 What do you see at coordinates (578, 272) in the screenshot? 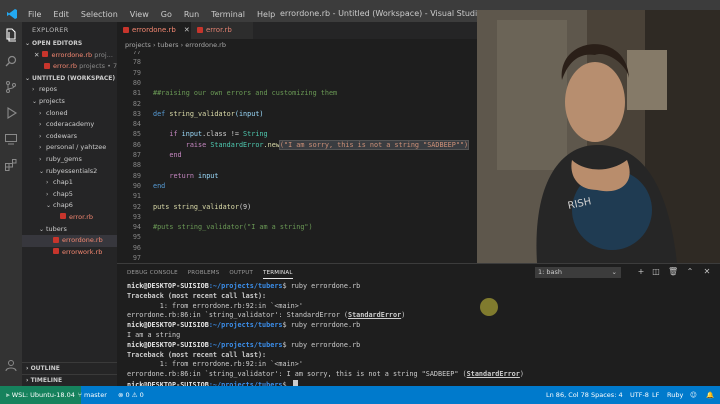
I see `terminal-select: 1: bash ⌄` at bounding box center [578, 272].